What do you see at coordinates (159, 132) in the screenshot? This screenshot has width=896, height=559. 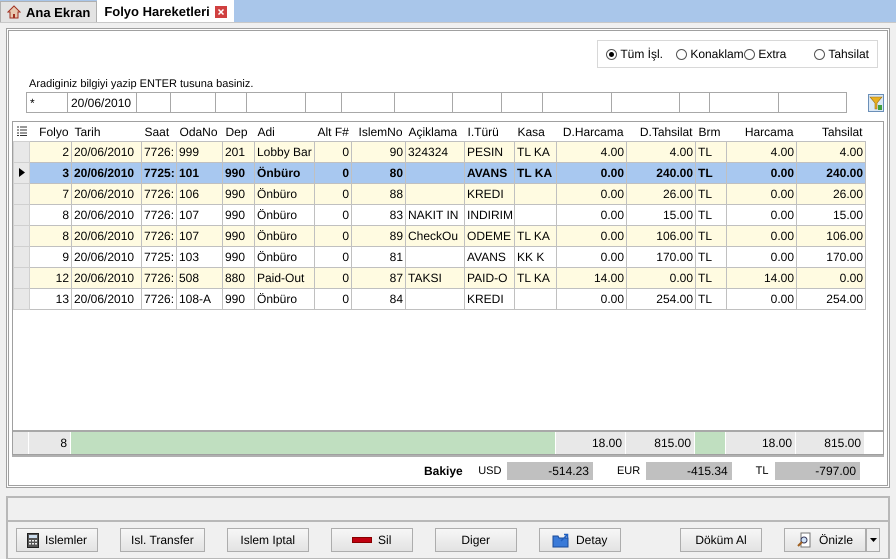 I see `column-header: Saat` at bounding box center [159, 132].